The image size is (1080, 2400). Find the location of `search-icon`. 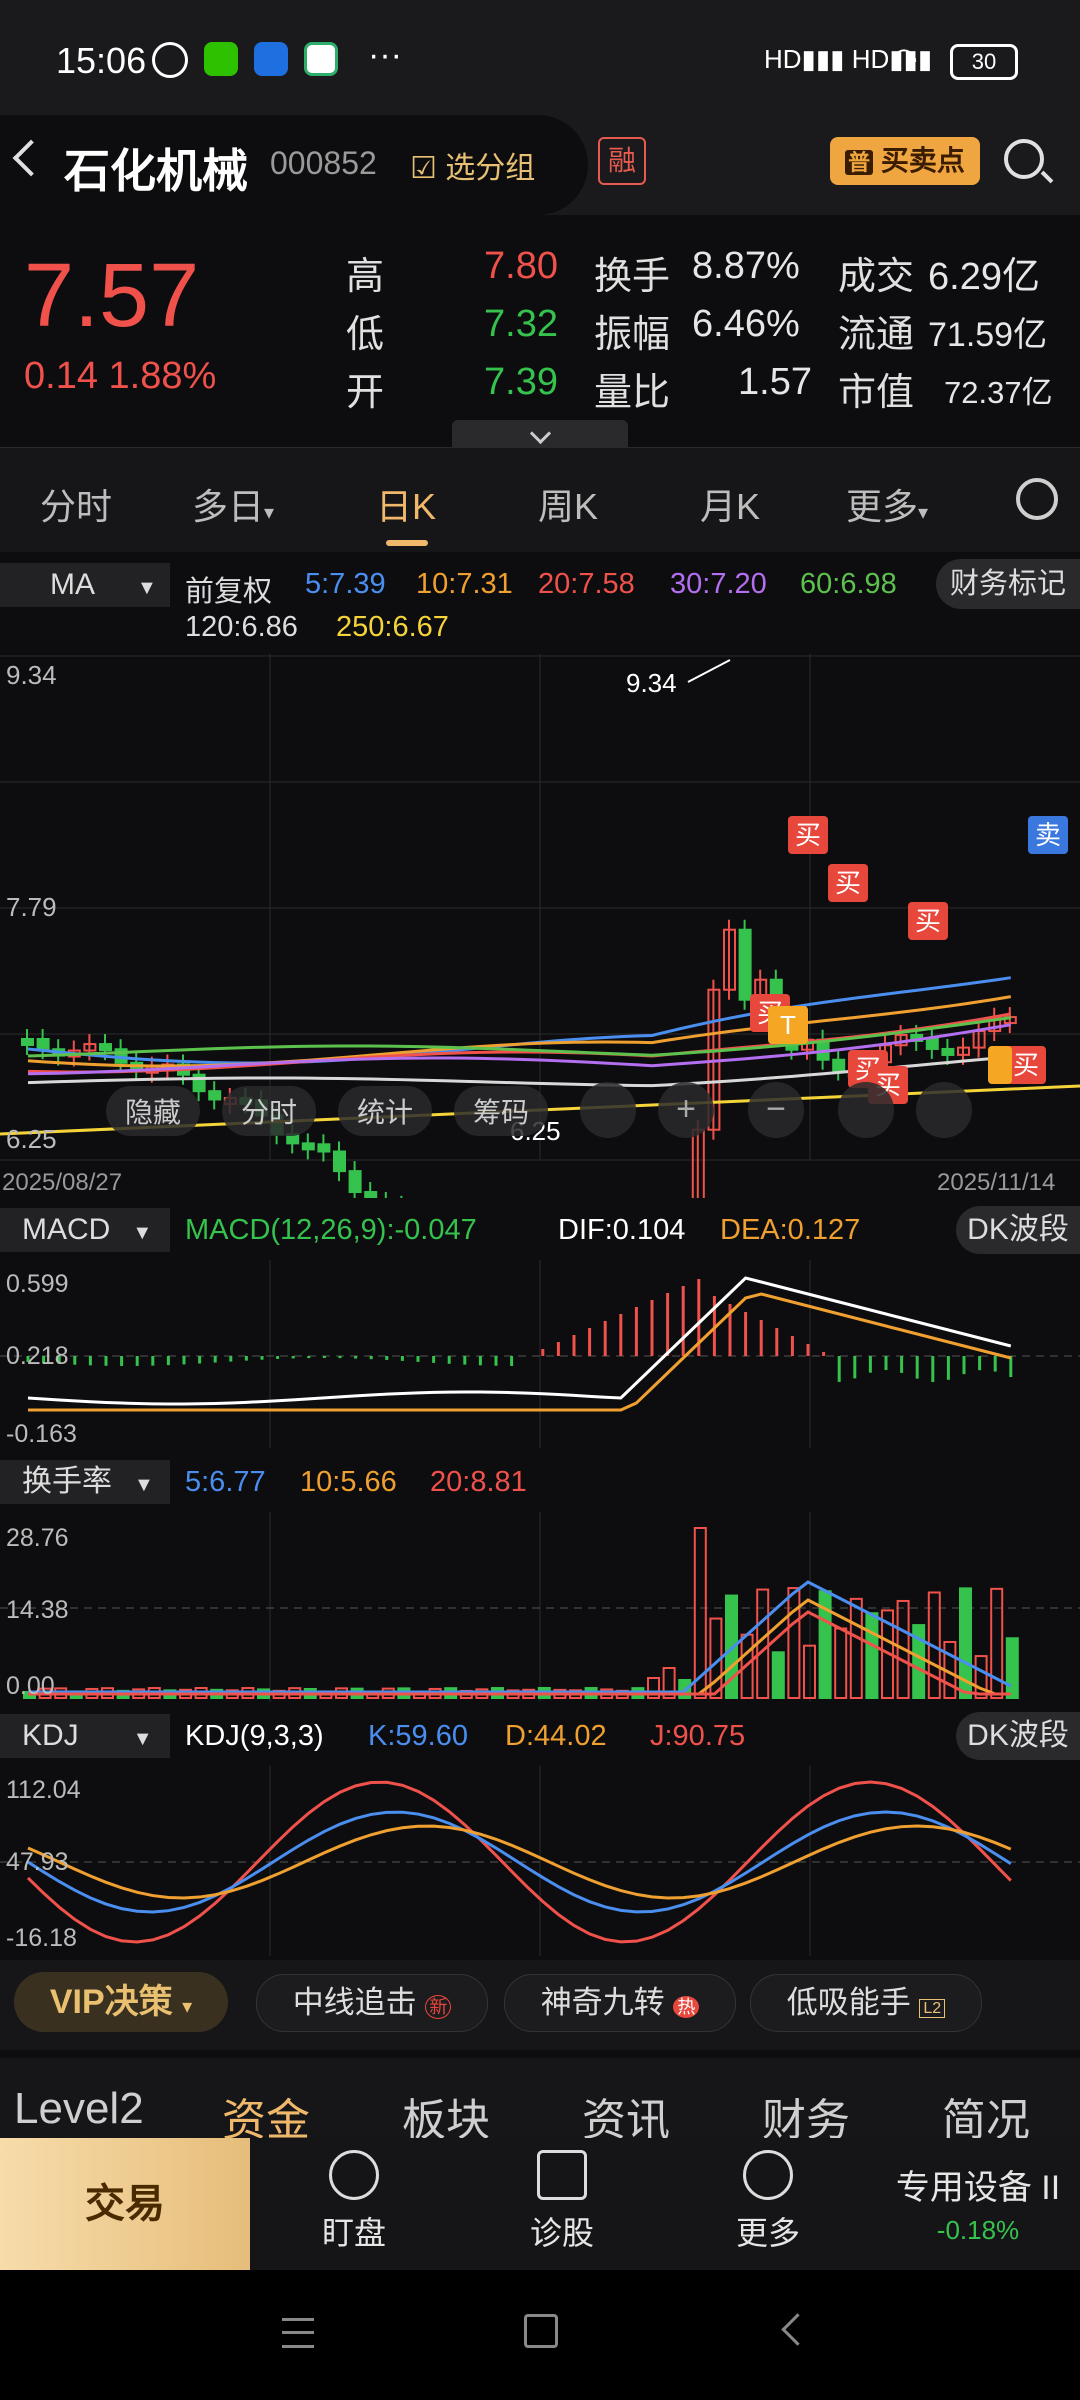

search-icon is located at coordinates (1024, 159).